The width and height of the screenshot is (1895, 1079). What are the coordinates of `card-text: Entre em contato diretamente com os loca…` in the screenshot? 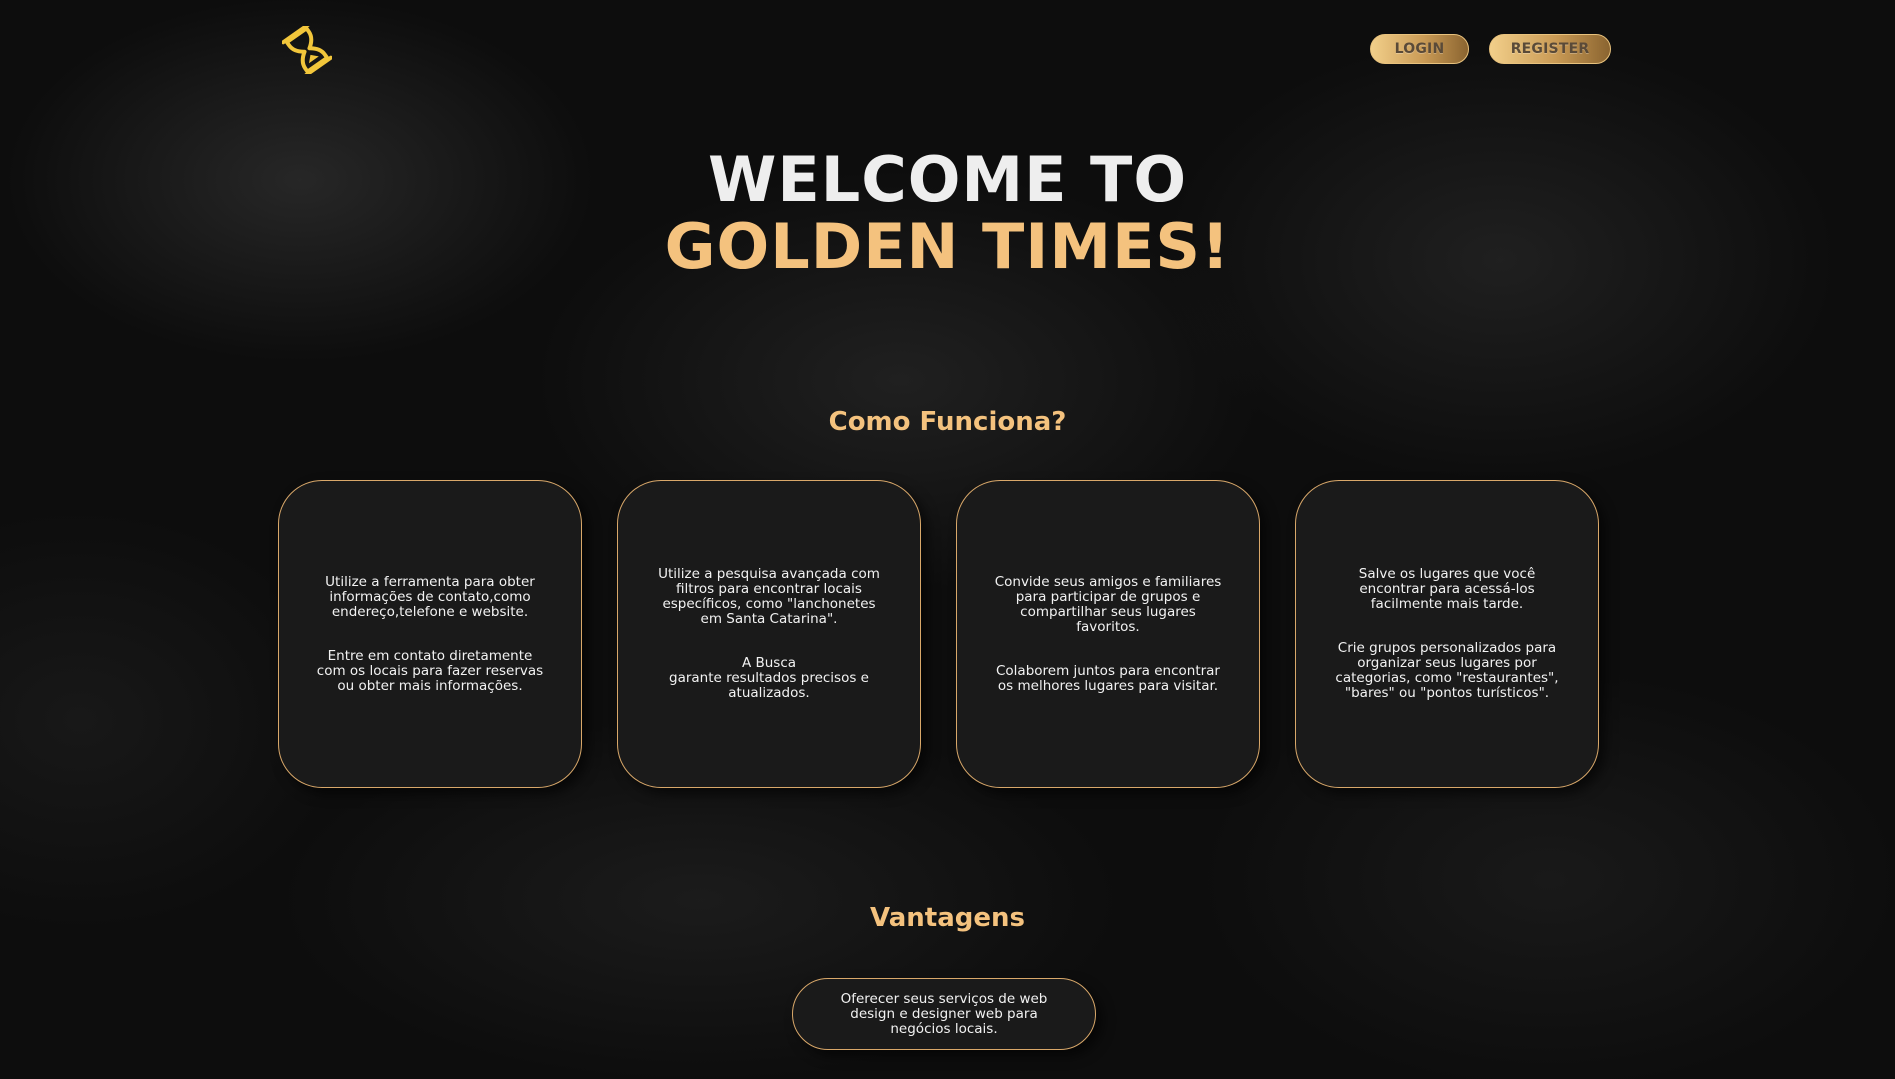 It's located at (430, 670).